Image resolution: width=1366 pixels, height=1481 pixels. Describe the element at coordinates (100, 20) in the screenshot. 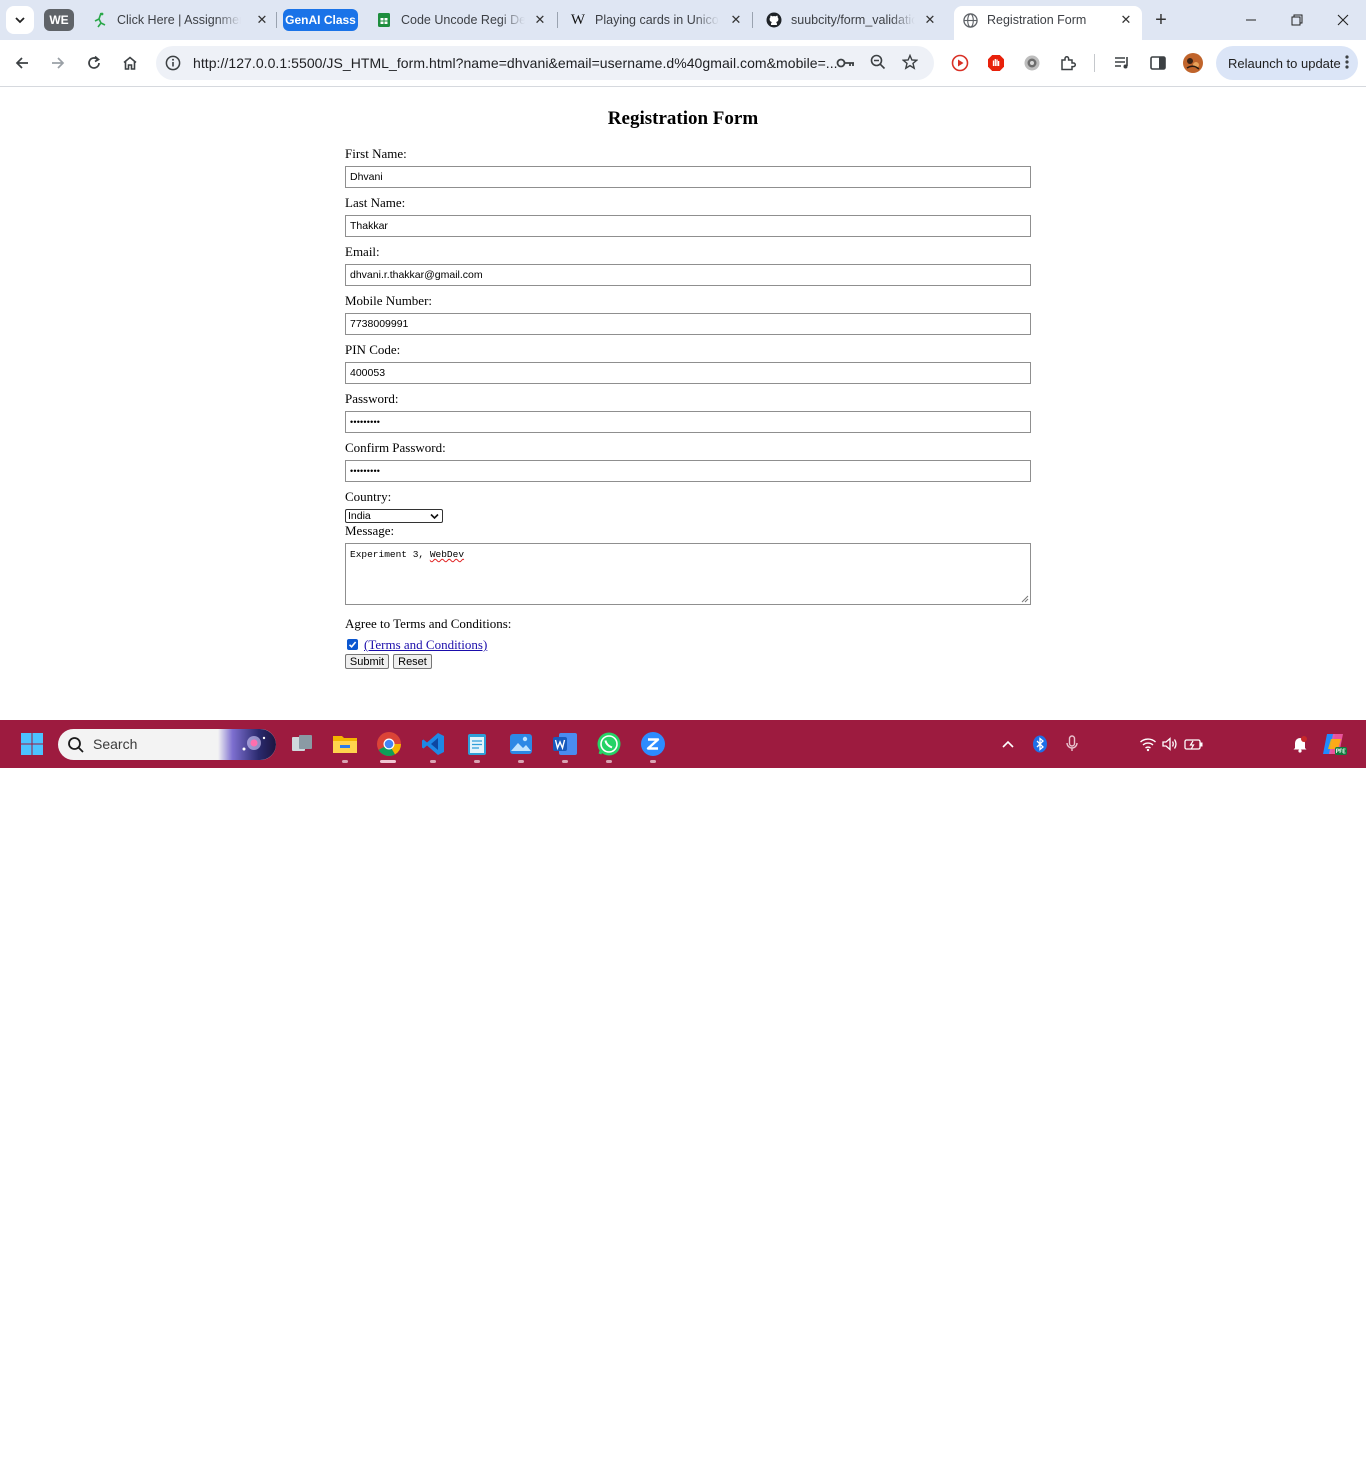

I see `runner-icon` at that location.